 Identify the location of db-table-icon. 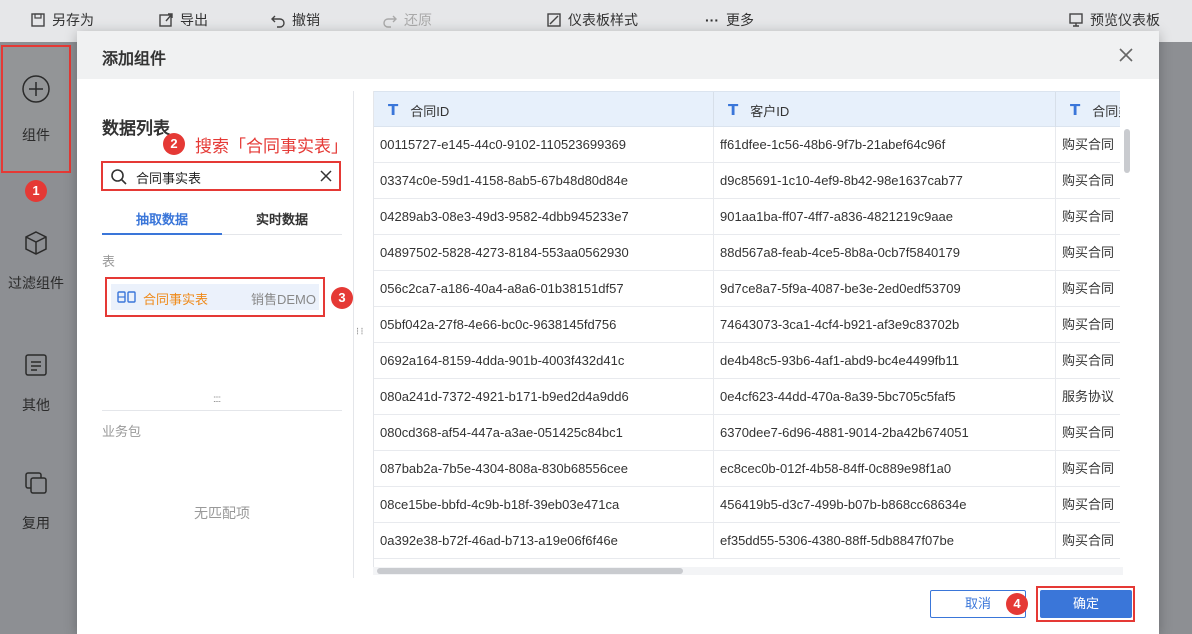
(127, 298).